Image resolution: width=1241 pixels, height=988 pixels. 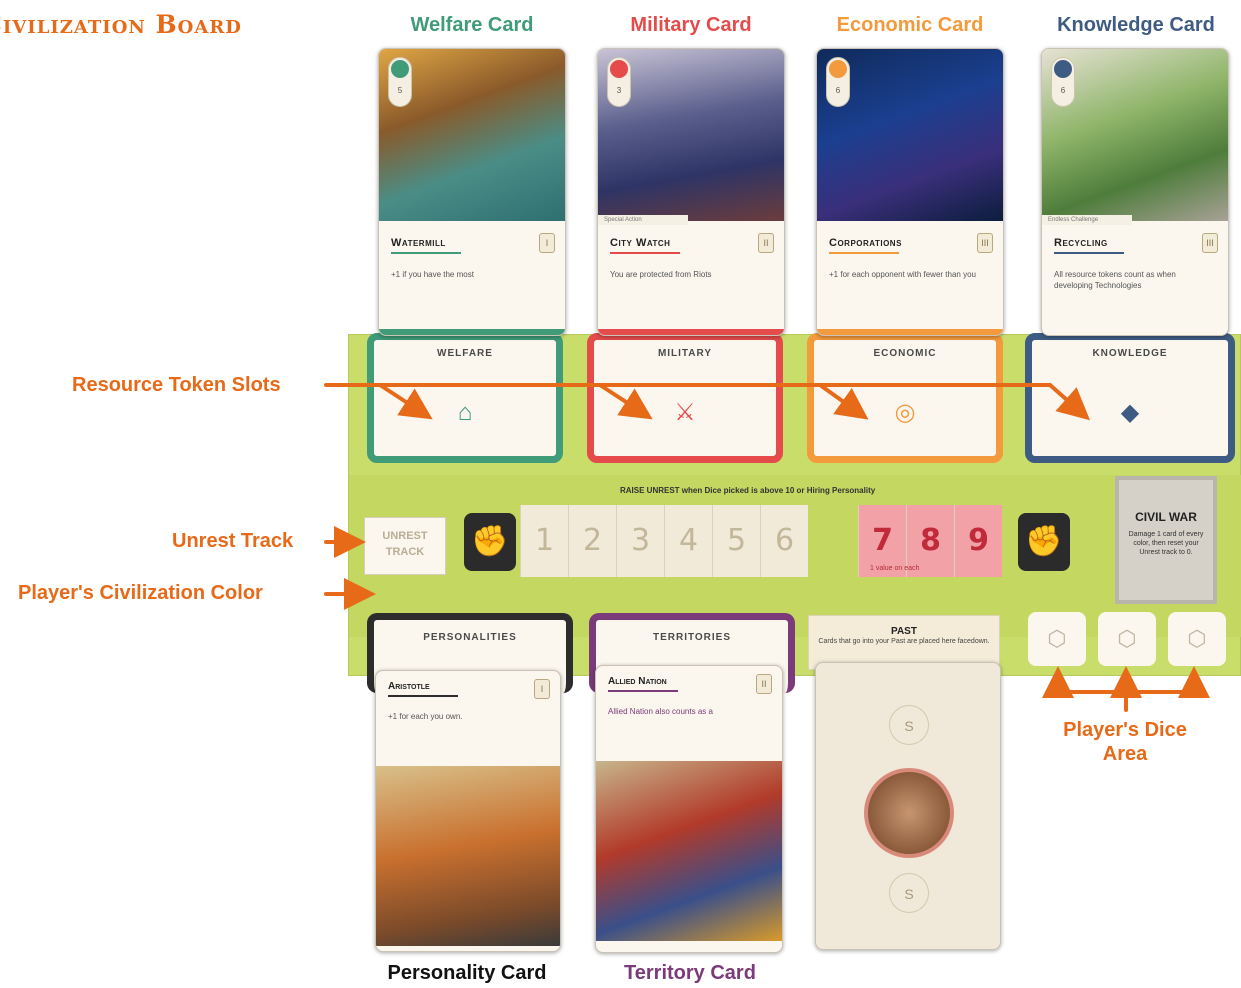 What do you see at coordinates (784, 541) in the screenshot?
I see `track-cell: 6` at bounding box center [784, 541].